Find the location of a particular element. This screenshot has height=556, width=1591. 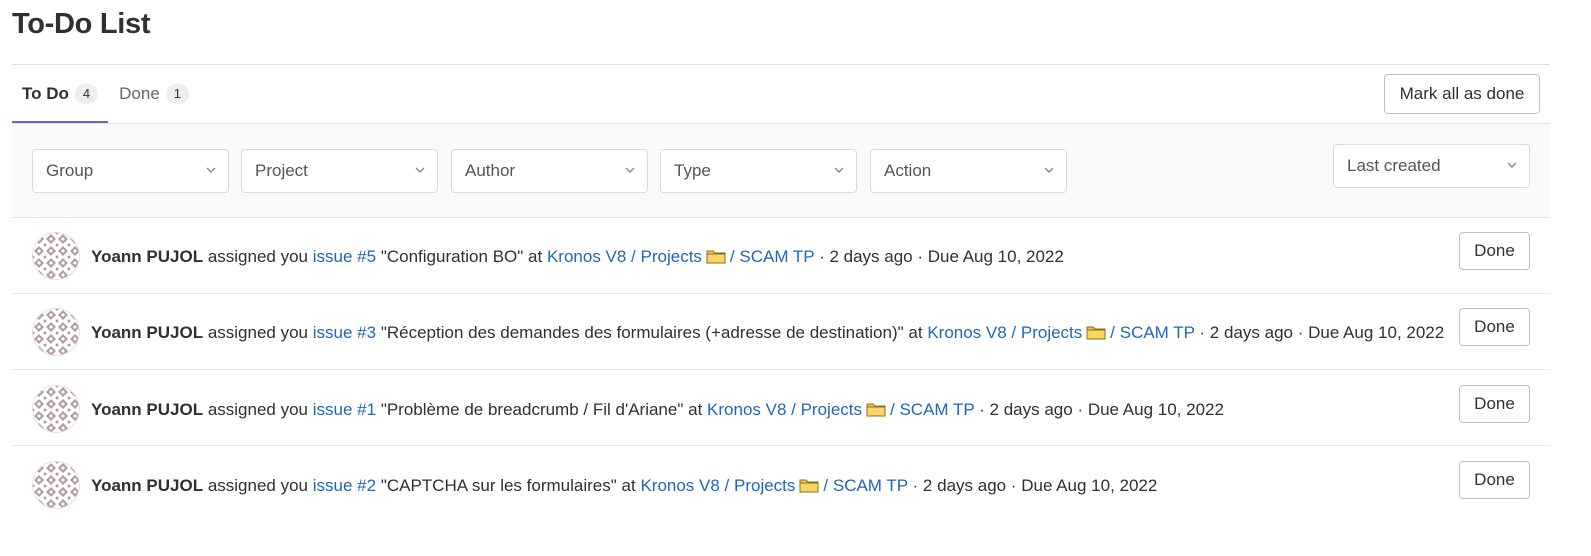

action-filter-label: Action is located at coordinates (908, 170).